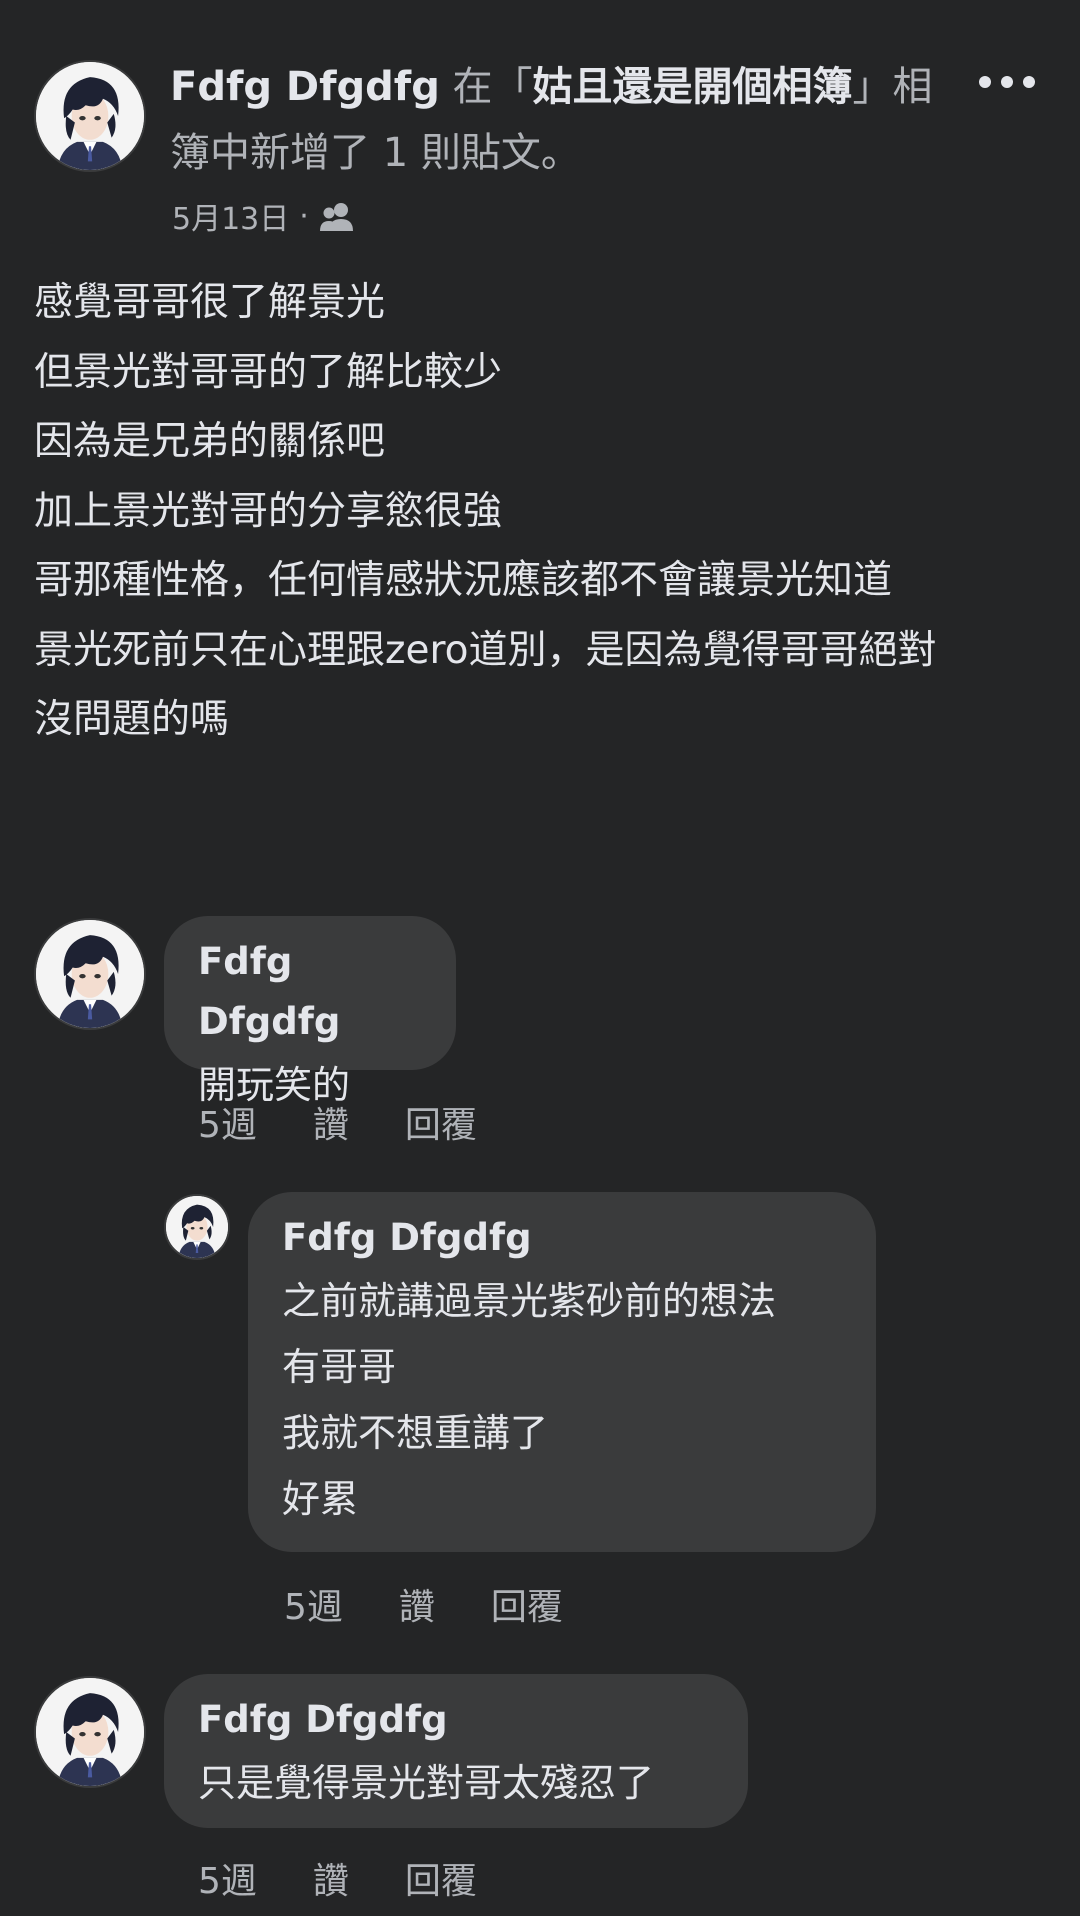  Describe the element at coordinates (985, 82) in the screenshot. I see `more-options-icon` at that location.